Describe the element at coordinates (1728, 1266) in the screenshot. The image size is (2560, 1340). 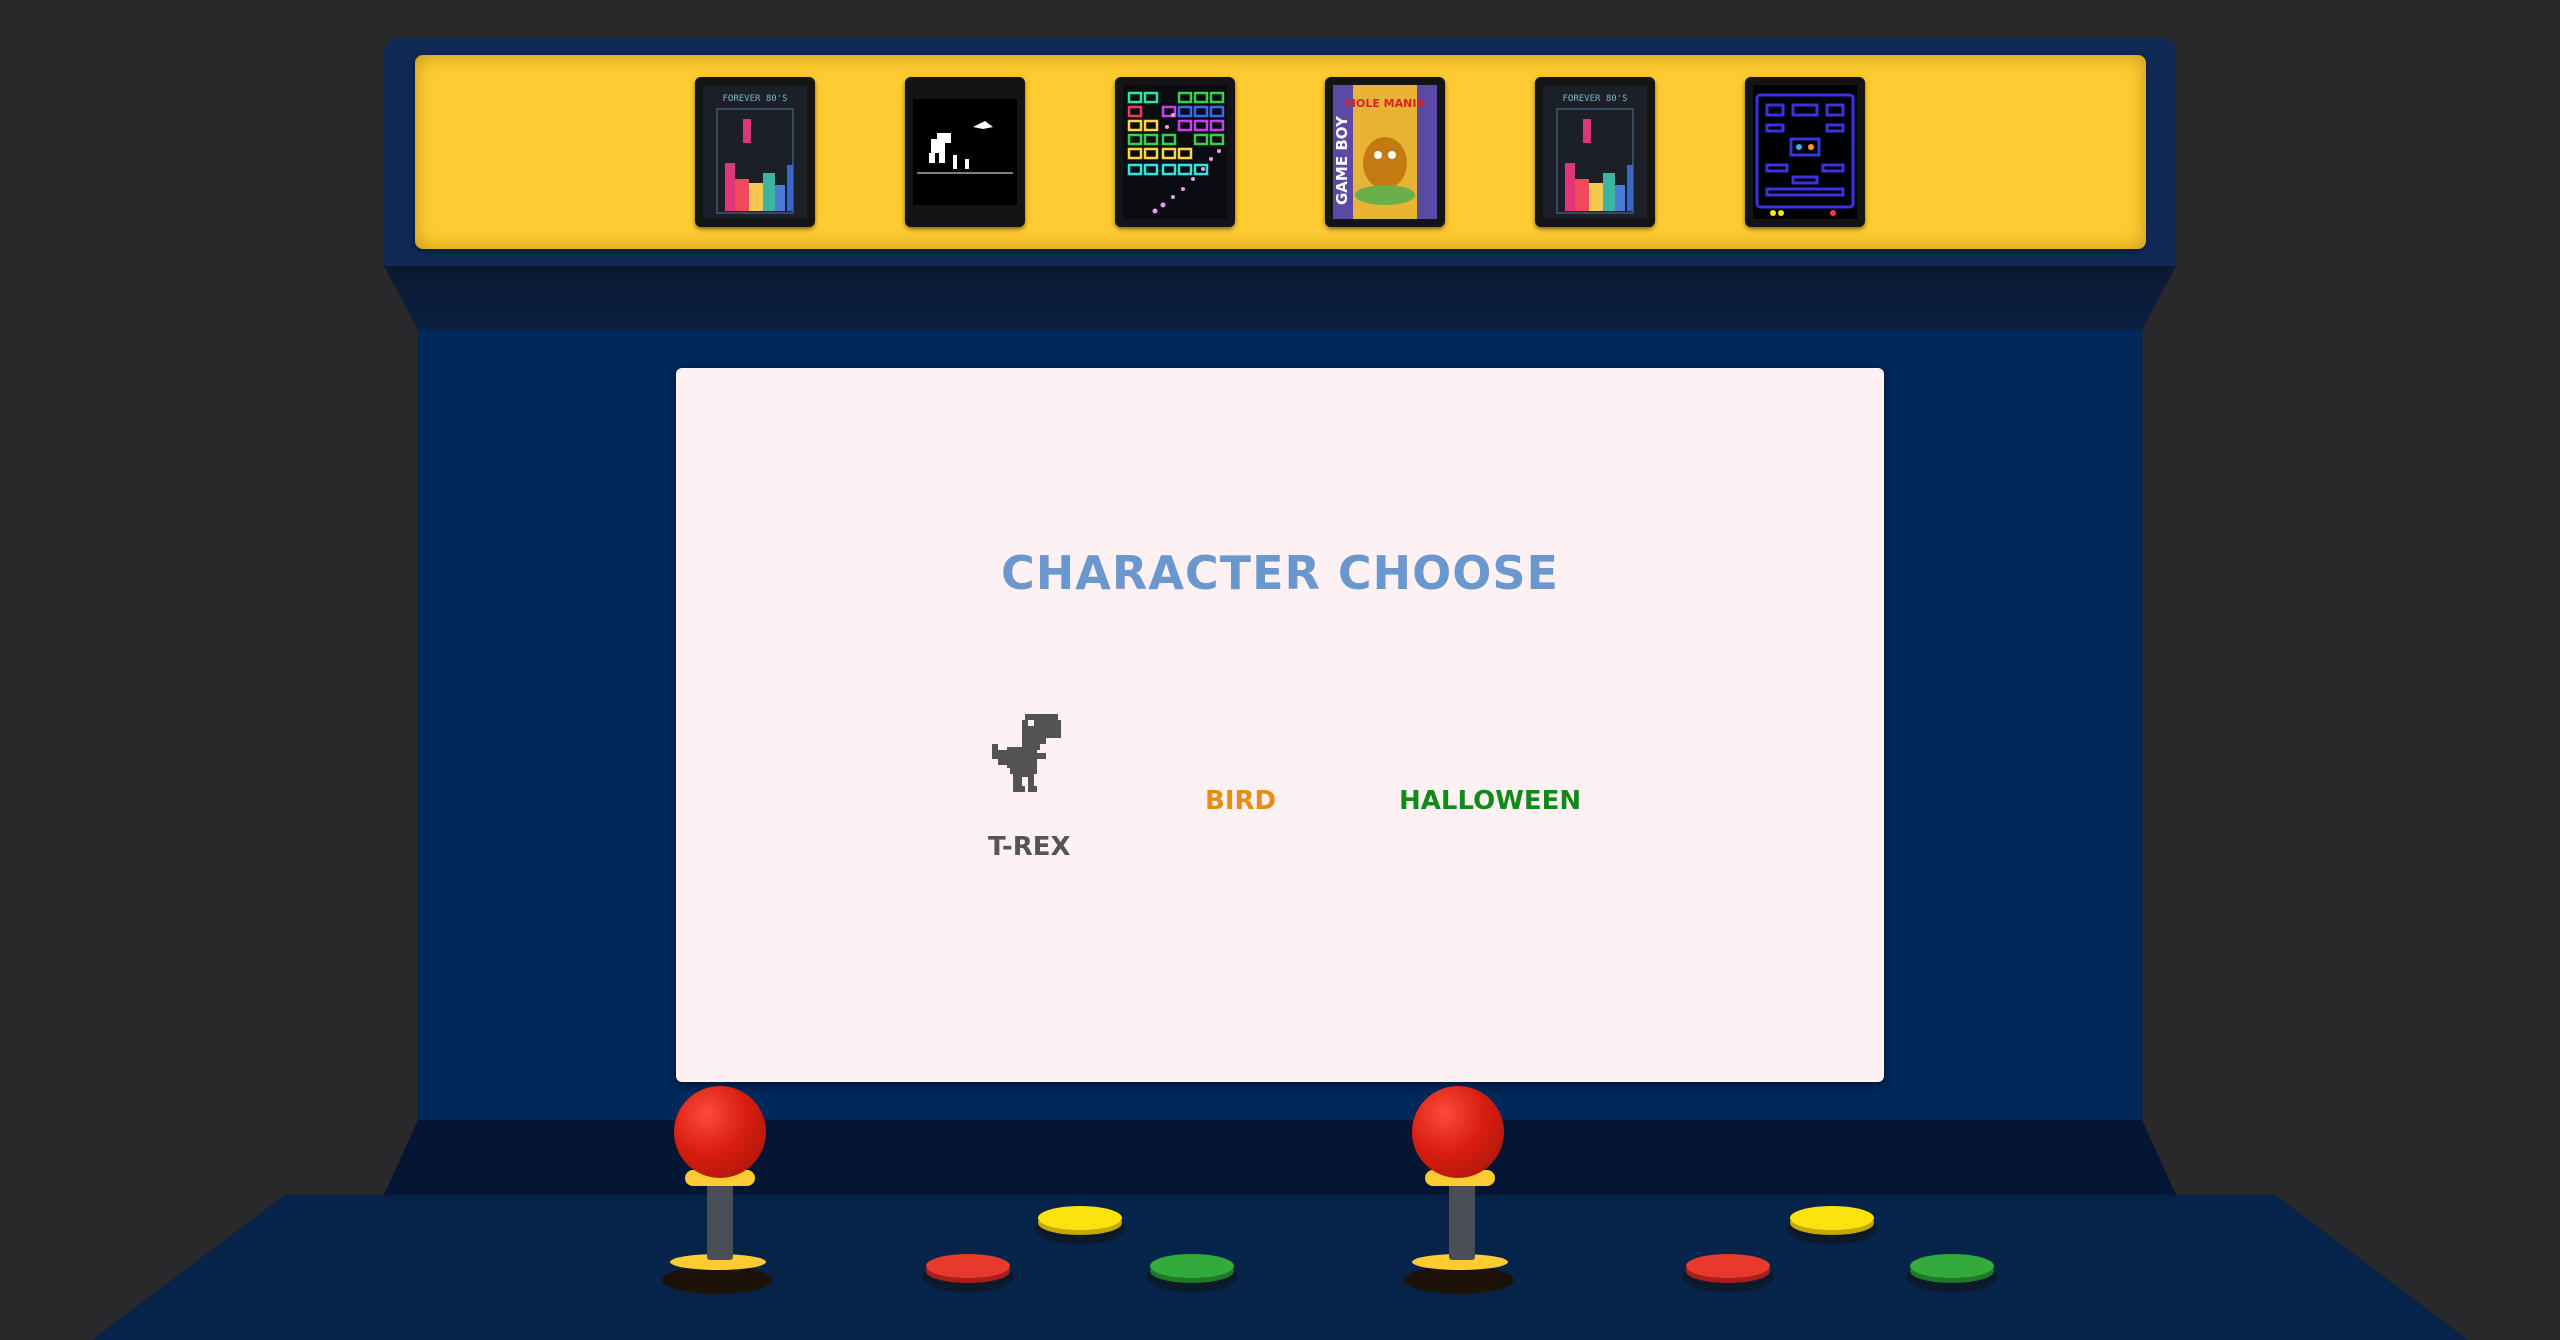
I see `player-2-red-button` at that location.